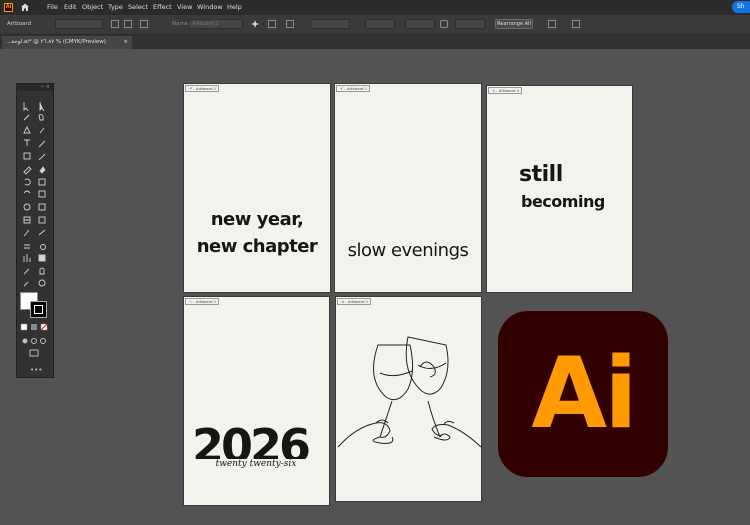 This screenshot has width=750, height=525. I want to click on selection-tool-icon, so click(26, 107).